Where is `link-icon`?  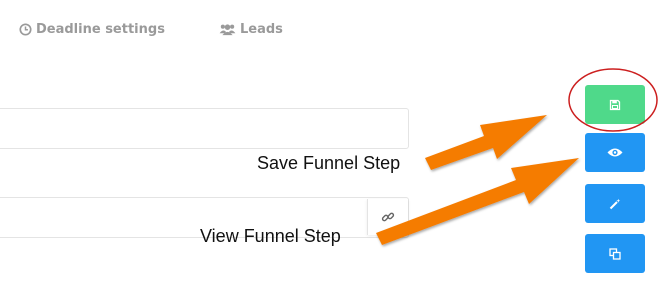 link-icon is located at coordinates (388, 217).